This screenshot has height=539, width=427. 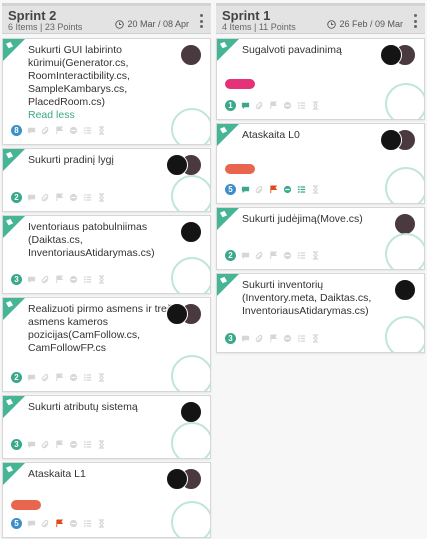 What do you see at coordinates (106, 500) in the screenshot?
I see `backlog-card: Ataskaita L1 5` at bounding box center [106, 500].